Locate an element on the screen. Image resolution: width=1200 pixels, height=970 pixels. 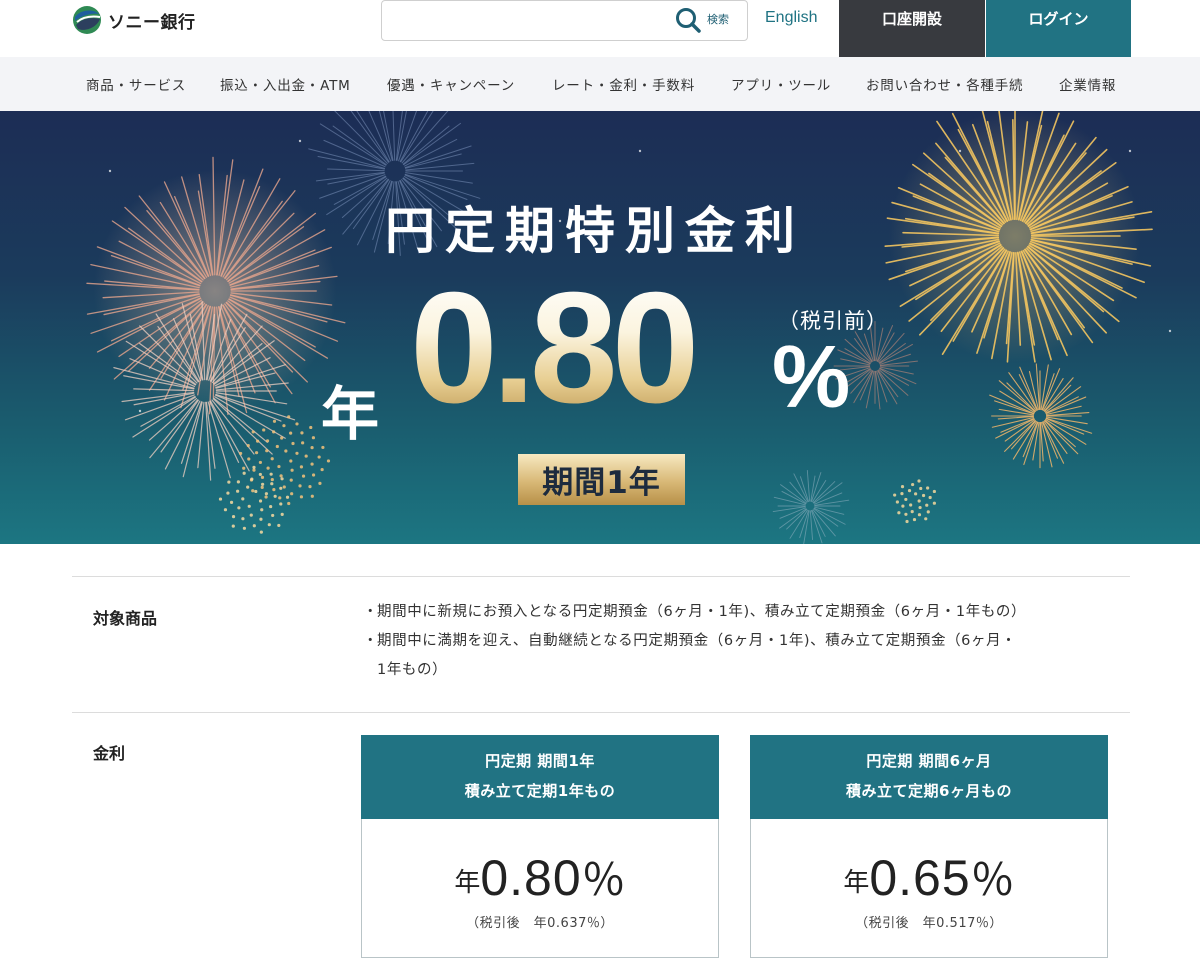
rate-card-title-line1: 円定期 期間6ヶ月 is located at coordinates (929, 761).